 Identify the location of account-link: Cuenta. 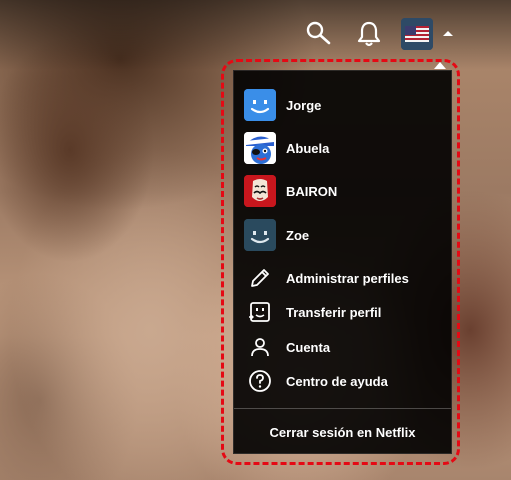
(289, 347).